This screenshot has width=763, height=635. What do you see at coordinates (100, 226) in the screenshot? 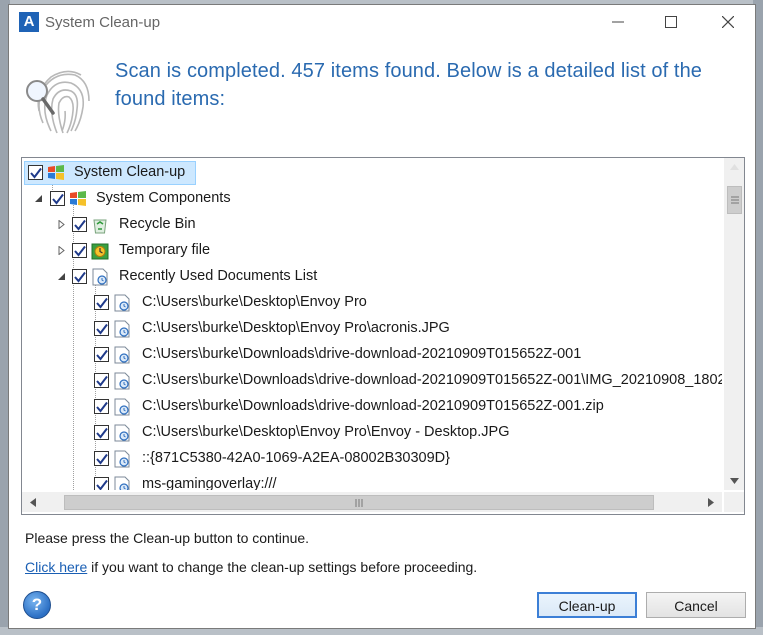
I see `recycle-bin-icon` at bounding box center [100, 226].